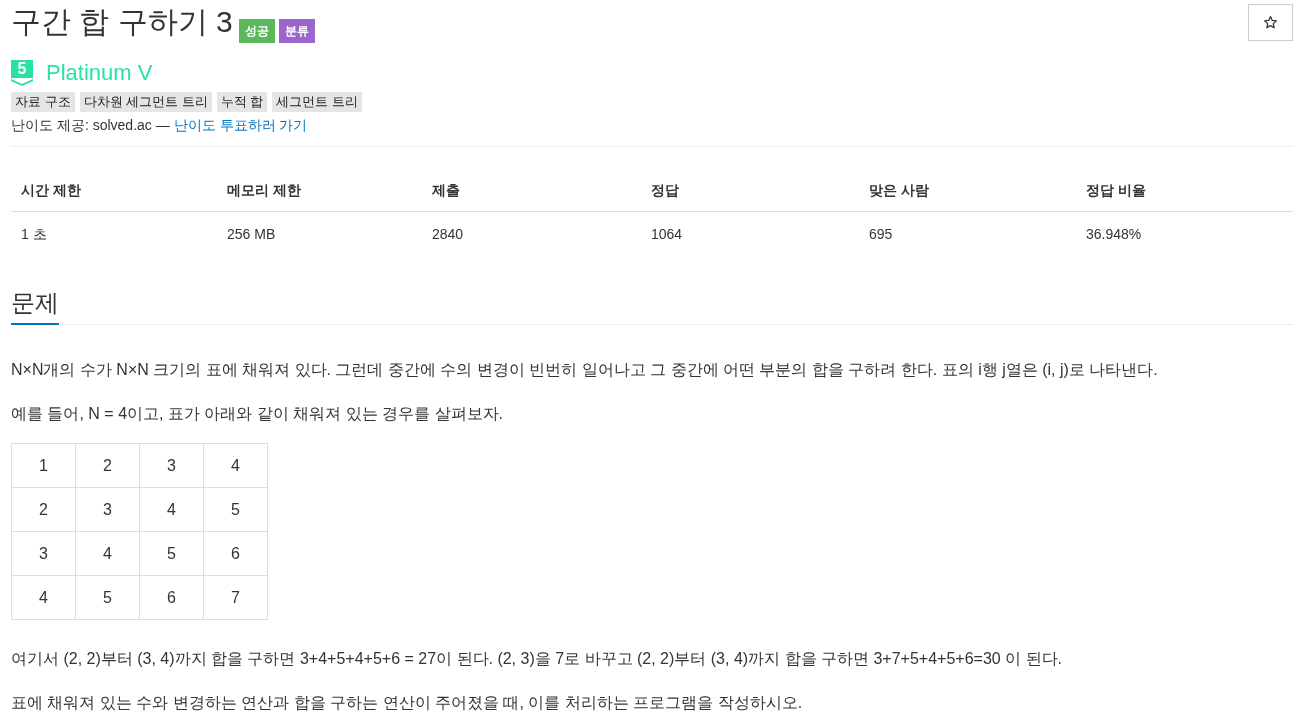 Image resolution: width=1301 pixels, height=715 pixels. What do you see at coordinates (35, 306) in the screenshot?
I see `section-heading: 문제` at bounding box center [35, 306].